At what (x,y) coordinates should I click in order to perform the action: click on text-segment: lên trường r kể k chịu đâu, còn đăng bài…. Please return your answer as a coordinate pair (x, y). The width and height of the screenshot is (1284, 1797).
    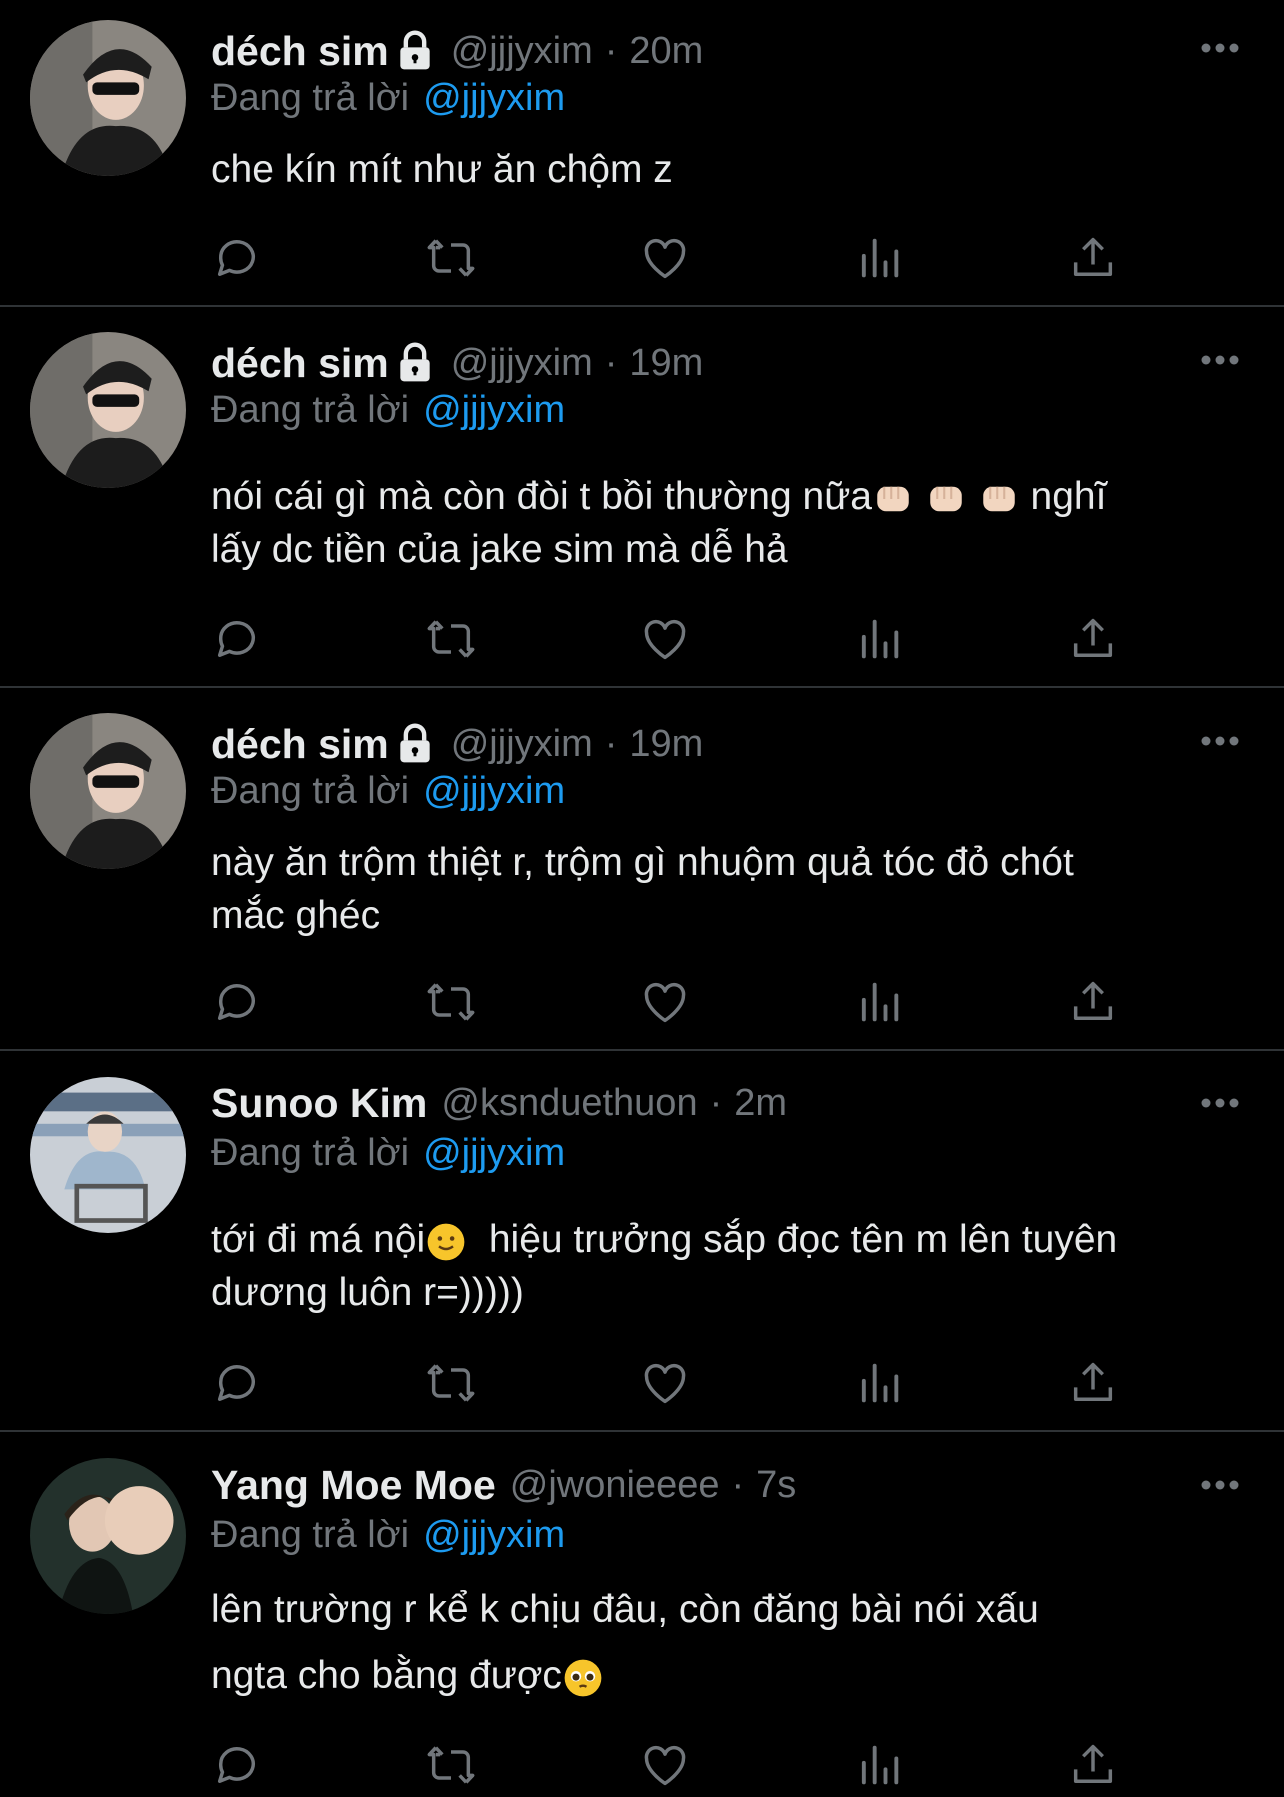
    Looking at the image, I should click on (625, 1642).